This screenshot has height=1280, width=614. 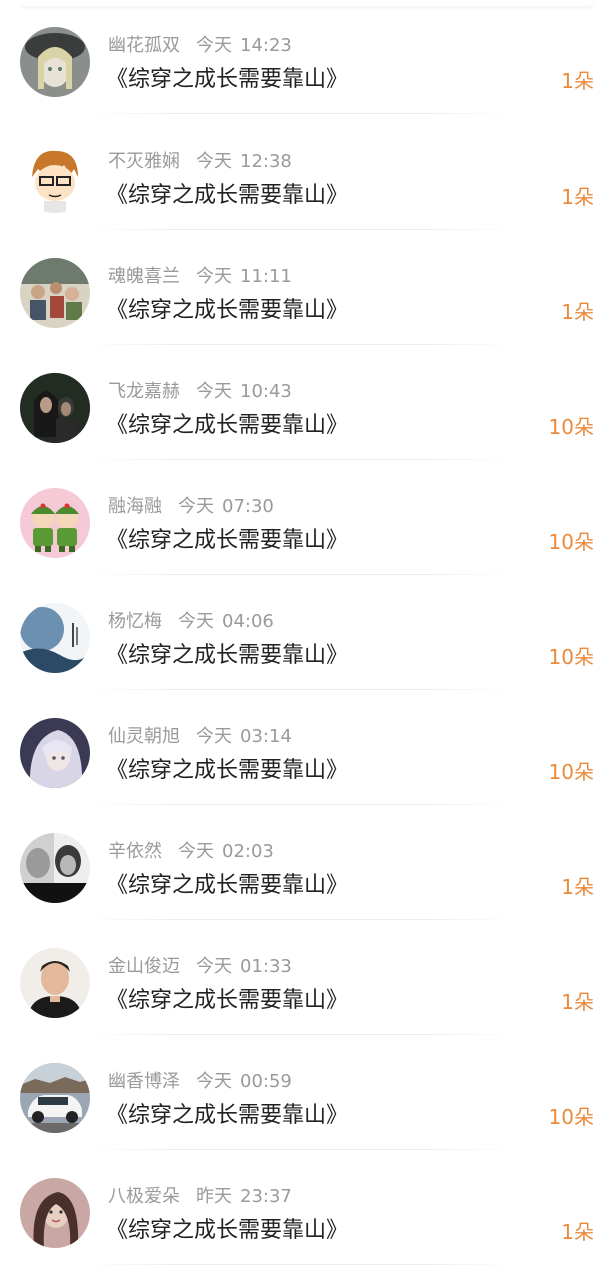 What do you see at coordinates (266, 966) in the screenshot?
I see `record-time: 01:33` at bounding box center [266, 966].